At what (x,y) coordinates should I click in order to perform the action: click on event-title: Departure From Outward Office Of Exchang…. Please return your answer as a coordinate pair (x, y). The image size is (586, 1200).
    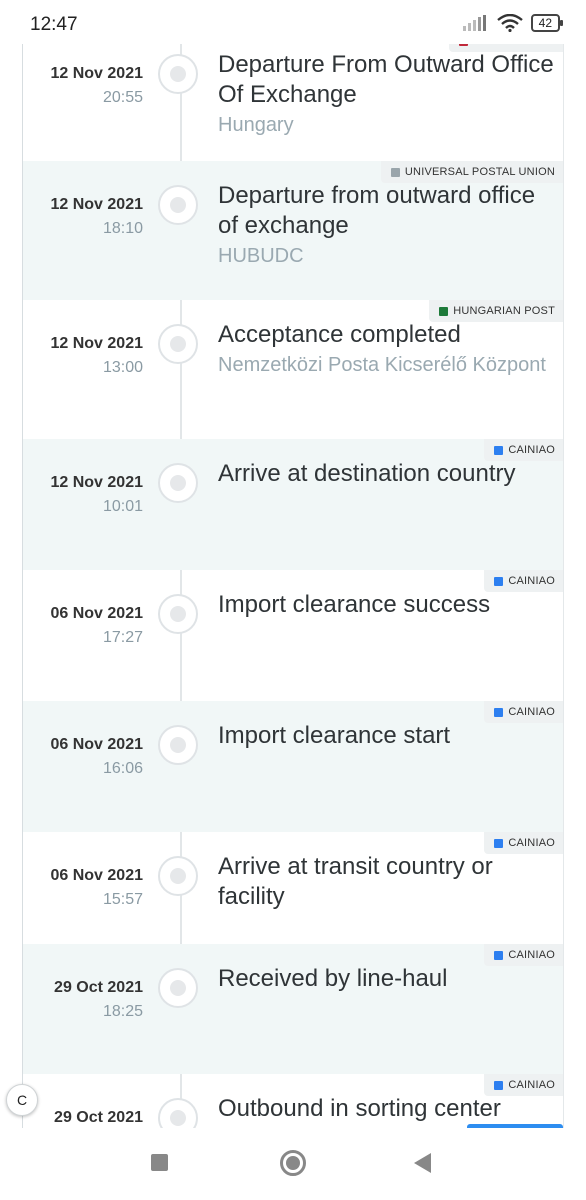
    Looking at the image, I should click on (386, 79).